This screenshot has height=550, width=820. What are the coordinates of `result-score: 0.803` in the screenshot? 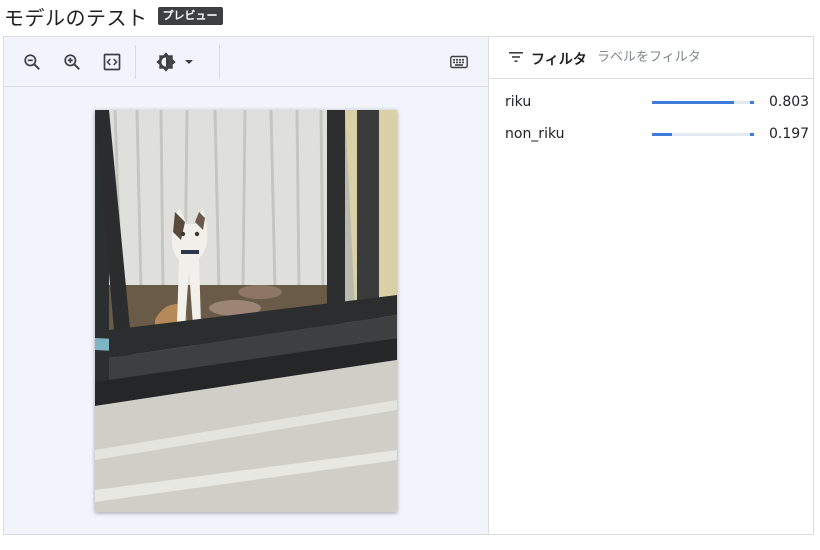 It's located at (789, 102).